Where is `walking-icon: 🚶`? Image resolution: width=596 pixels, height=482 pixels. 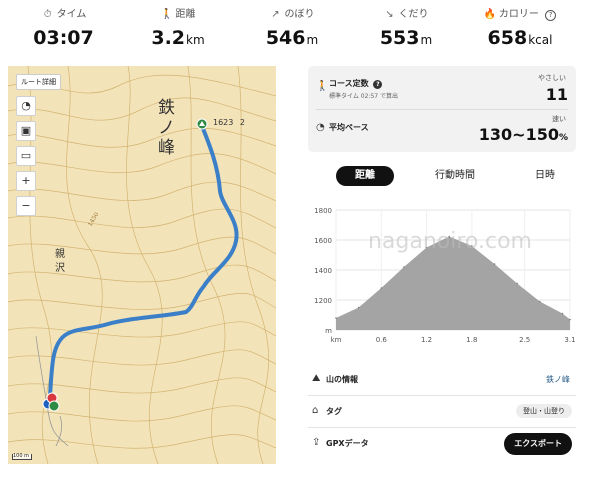
walking-icon: 🚶 is located at coordinates (166, 14).